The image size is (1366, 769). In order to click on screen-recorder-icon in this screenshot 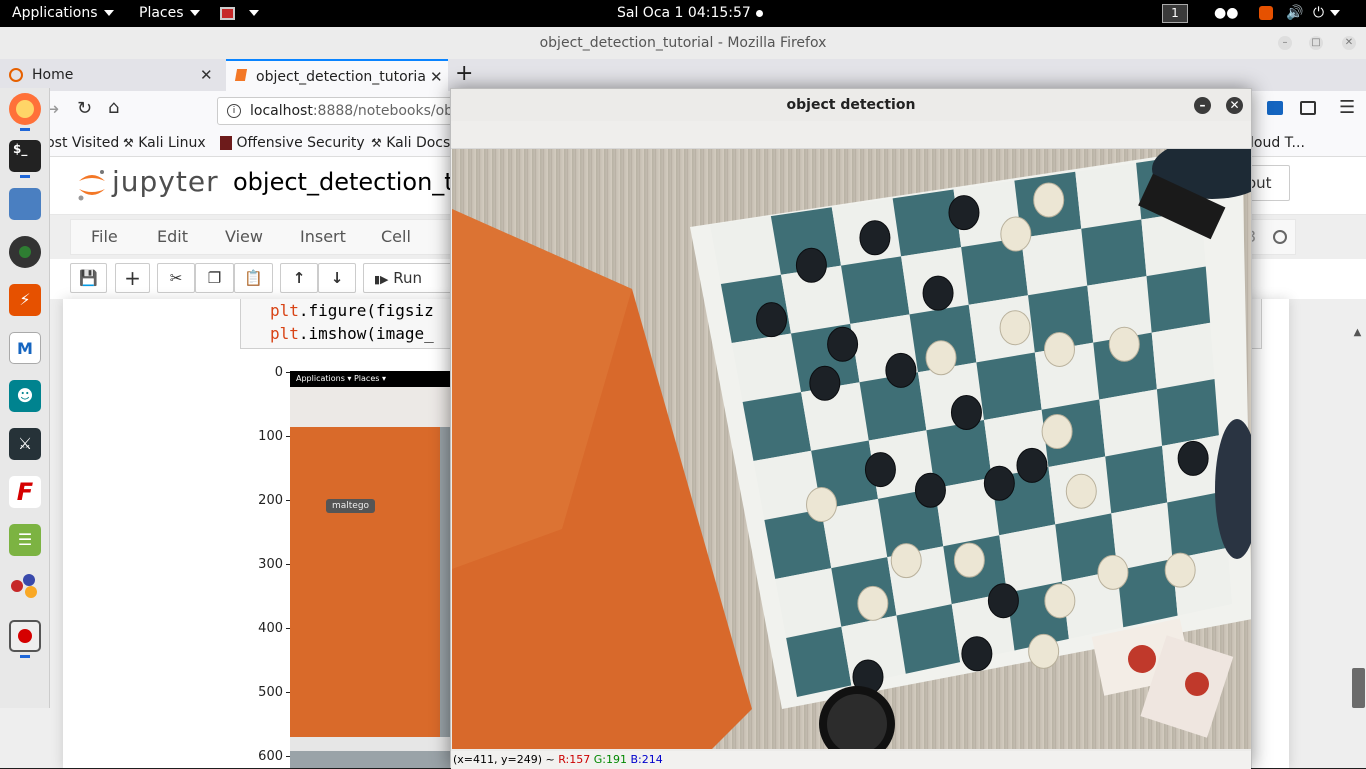, I will do `click(227, 13)`.